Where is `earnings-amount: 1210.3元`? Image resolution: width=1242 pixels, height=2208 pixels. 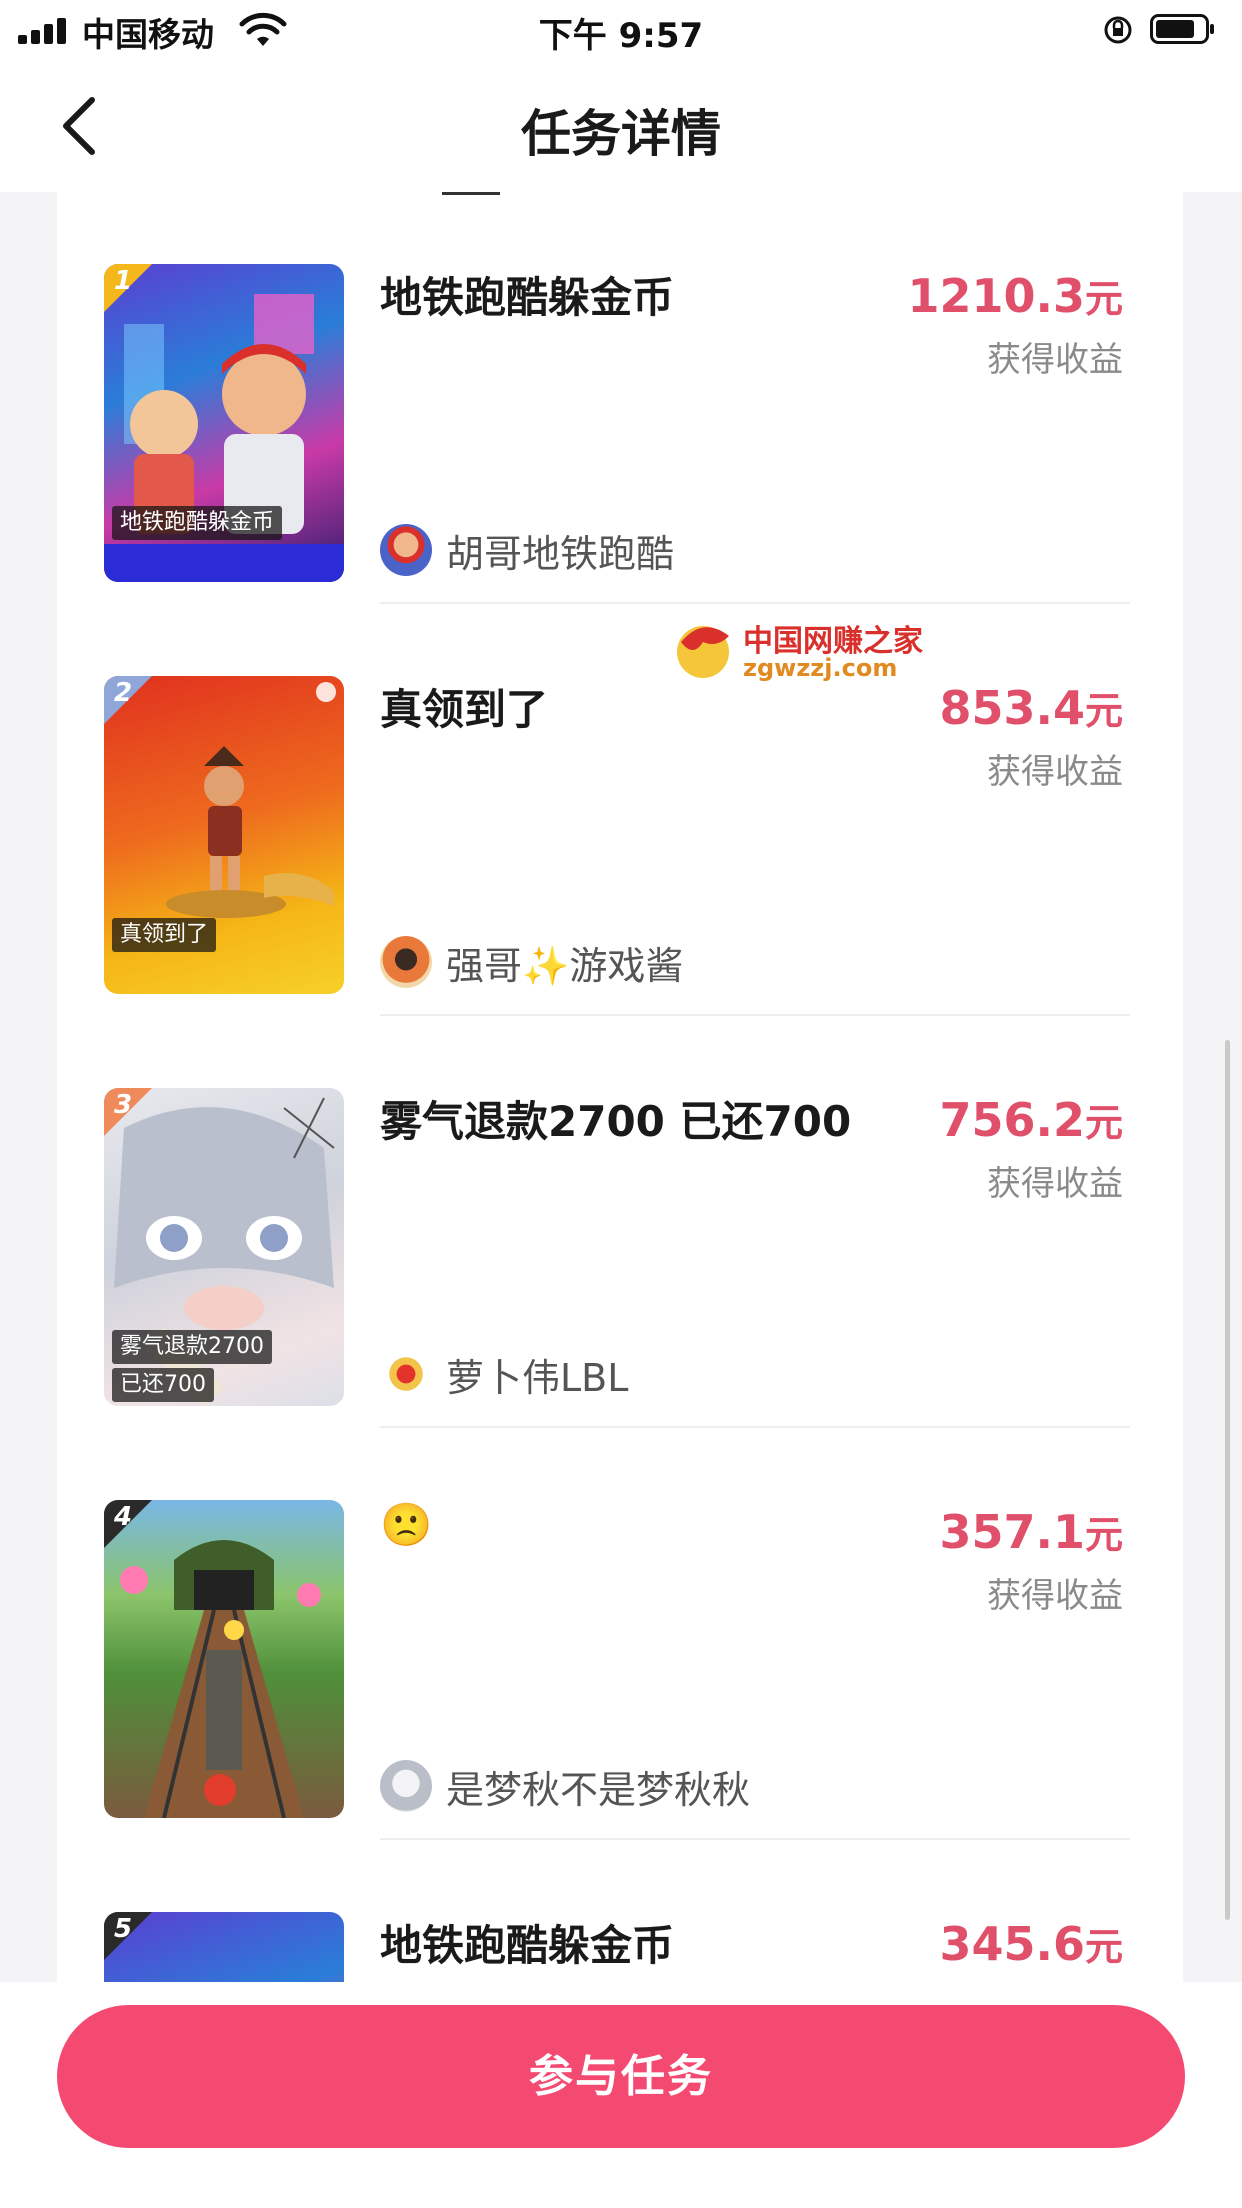
earnings-amount: 1210.3元 is located at coordinates (1015, 296).